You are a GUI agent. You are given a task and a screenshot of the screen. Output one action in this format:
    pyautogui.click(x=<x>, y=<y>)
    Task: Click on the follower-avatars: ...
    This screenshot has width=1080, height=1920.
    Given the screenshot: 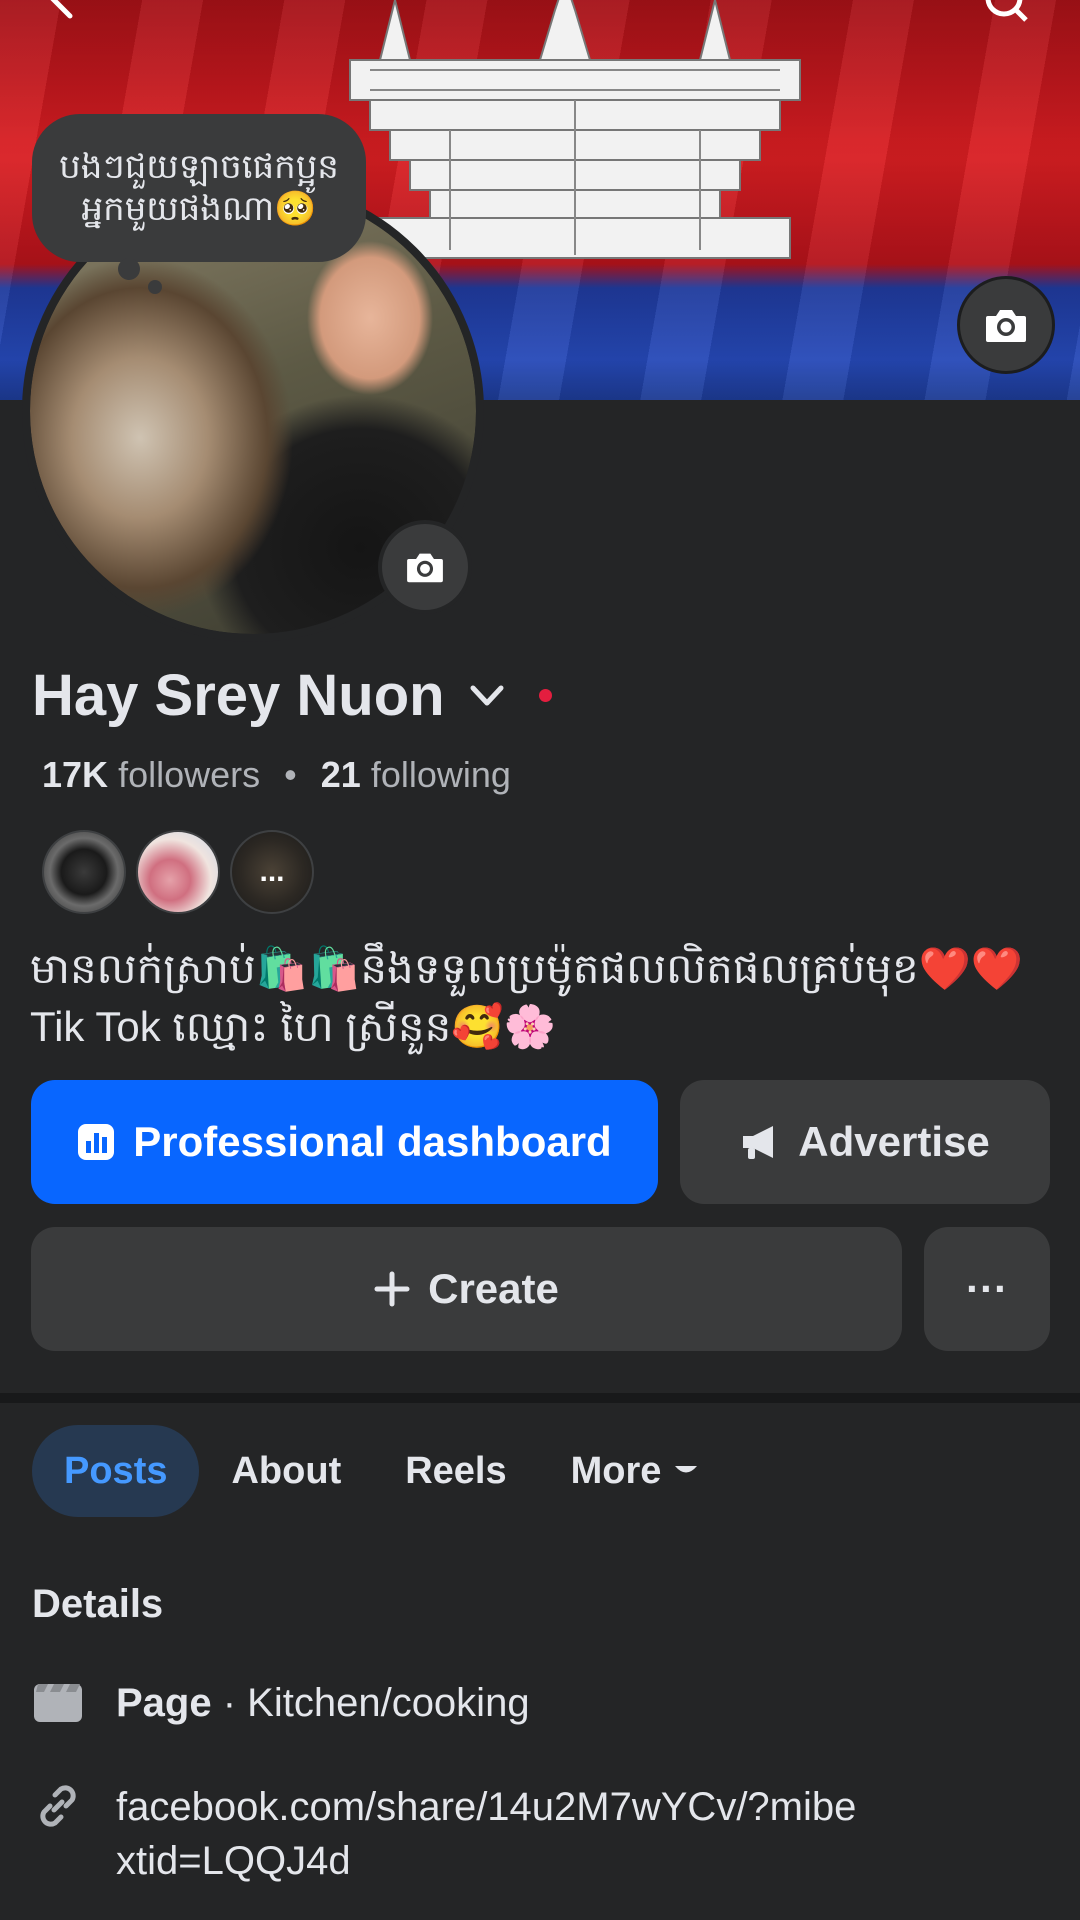 What is the action you would take?
    pyautogui.click(x=183, y=872)
    